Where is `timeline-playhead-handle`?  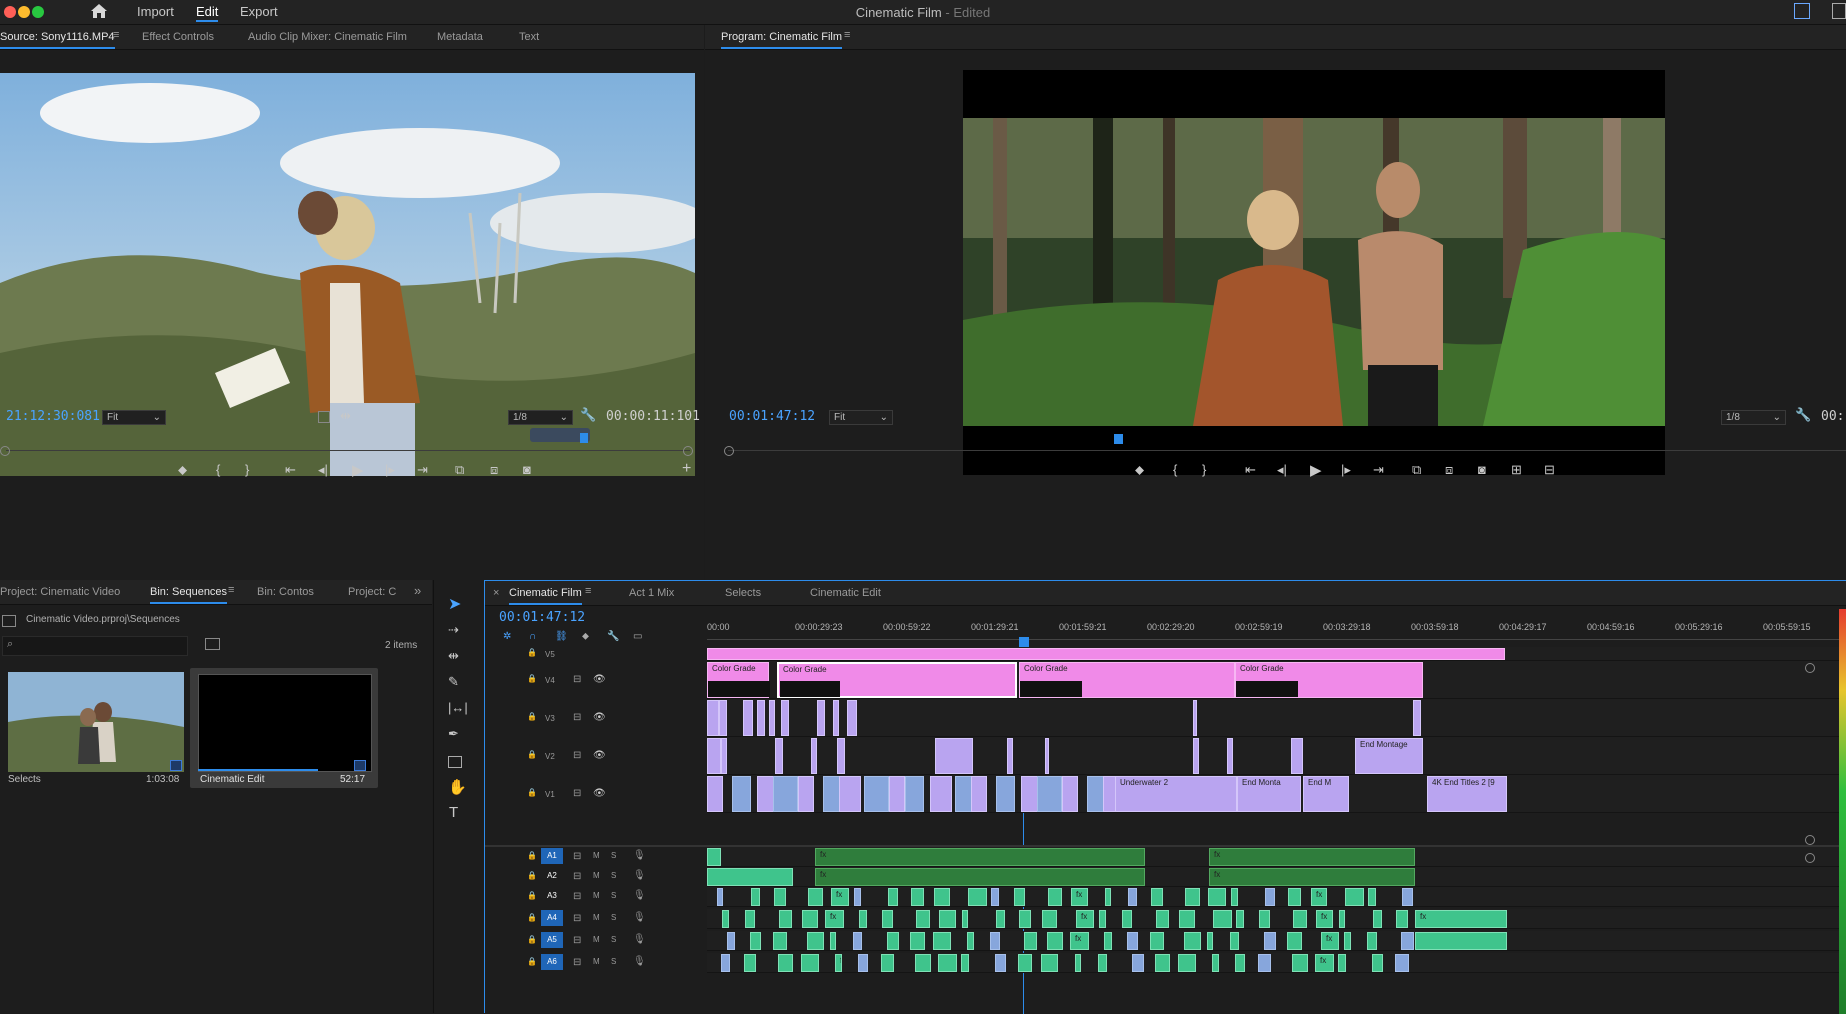
timeline-playhead-handle is located at coordinates (1024, 642).